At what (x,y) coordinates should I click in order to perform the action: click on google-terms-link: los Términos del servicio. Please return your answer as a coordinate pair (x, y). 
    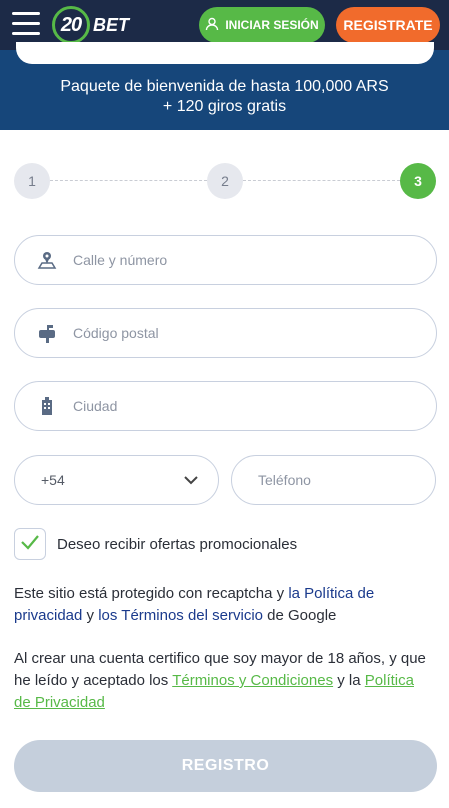
    Looking at the image, I should click on (180, 615).